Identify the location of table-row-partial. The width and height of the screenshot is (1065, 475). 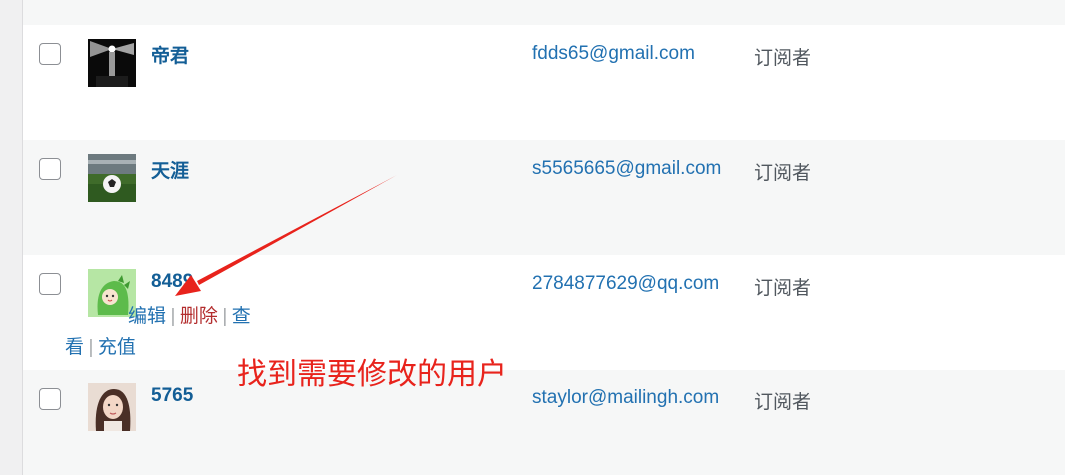
(544, 12).